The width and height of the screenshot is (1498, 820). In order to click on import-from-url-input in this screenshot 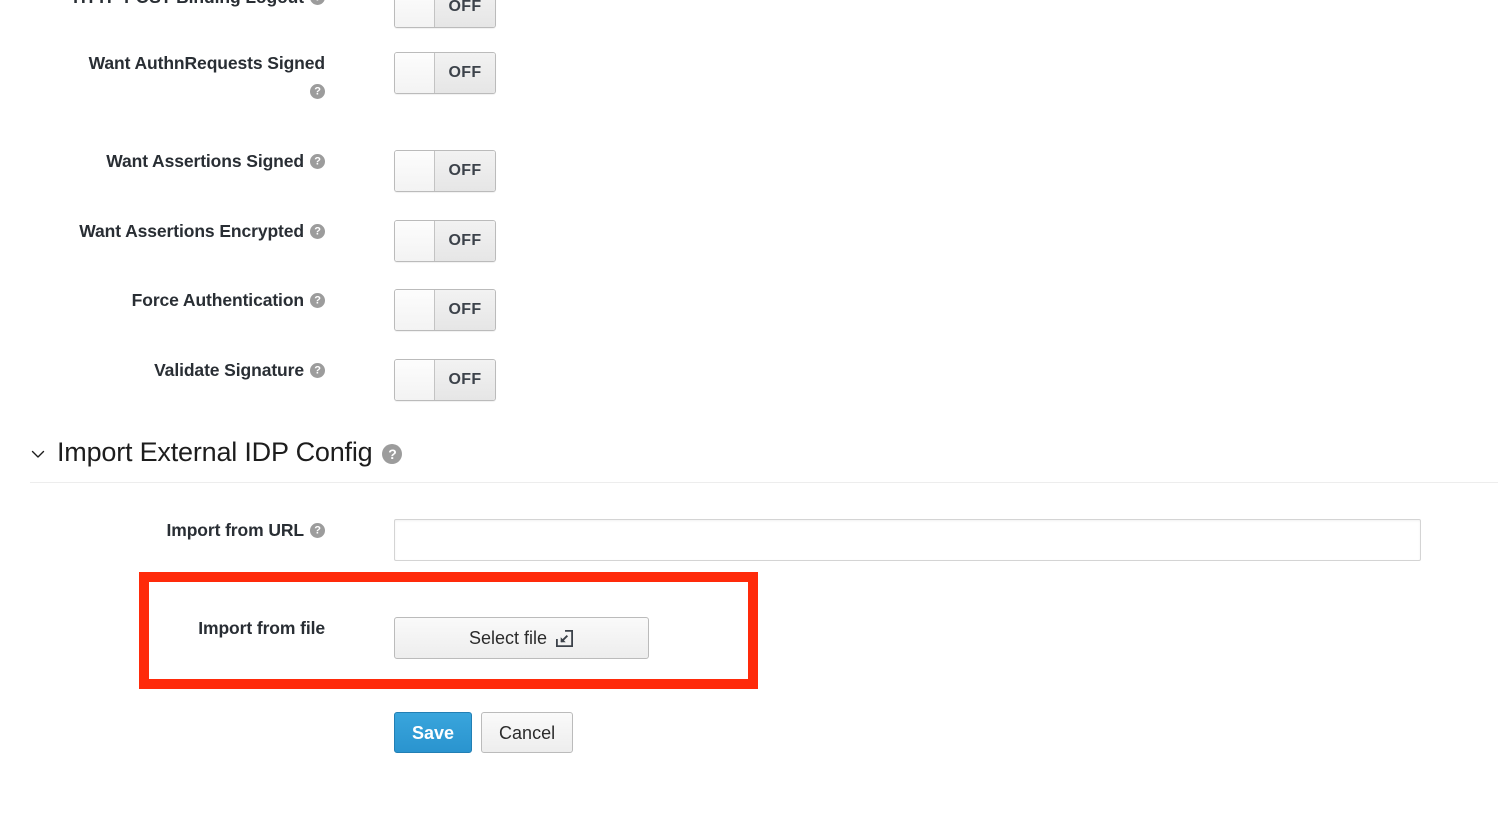, I will do `click(907, 540)`.